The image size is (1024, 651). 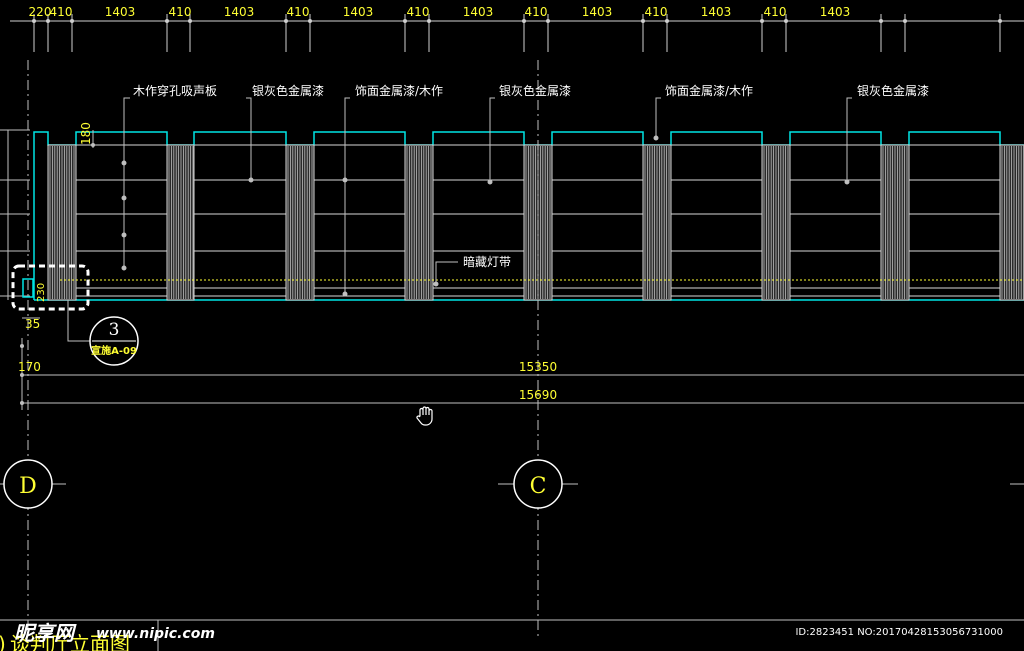 I want to click on dim-180: 180, so click(x=86, y=133).